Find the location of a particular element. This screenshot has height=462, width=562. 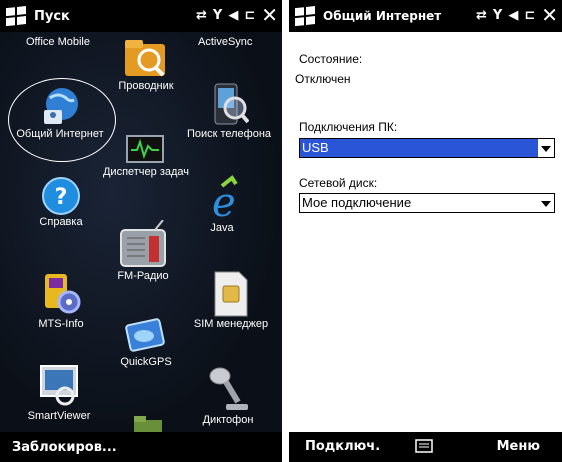

app-label: Office Mobile is located at coordinates (58, 42).